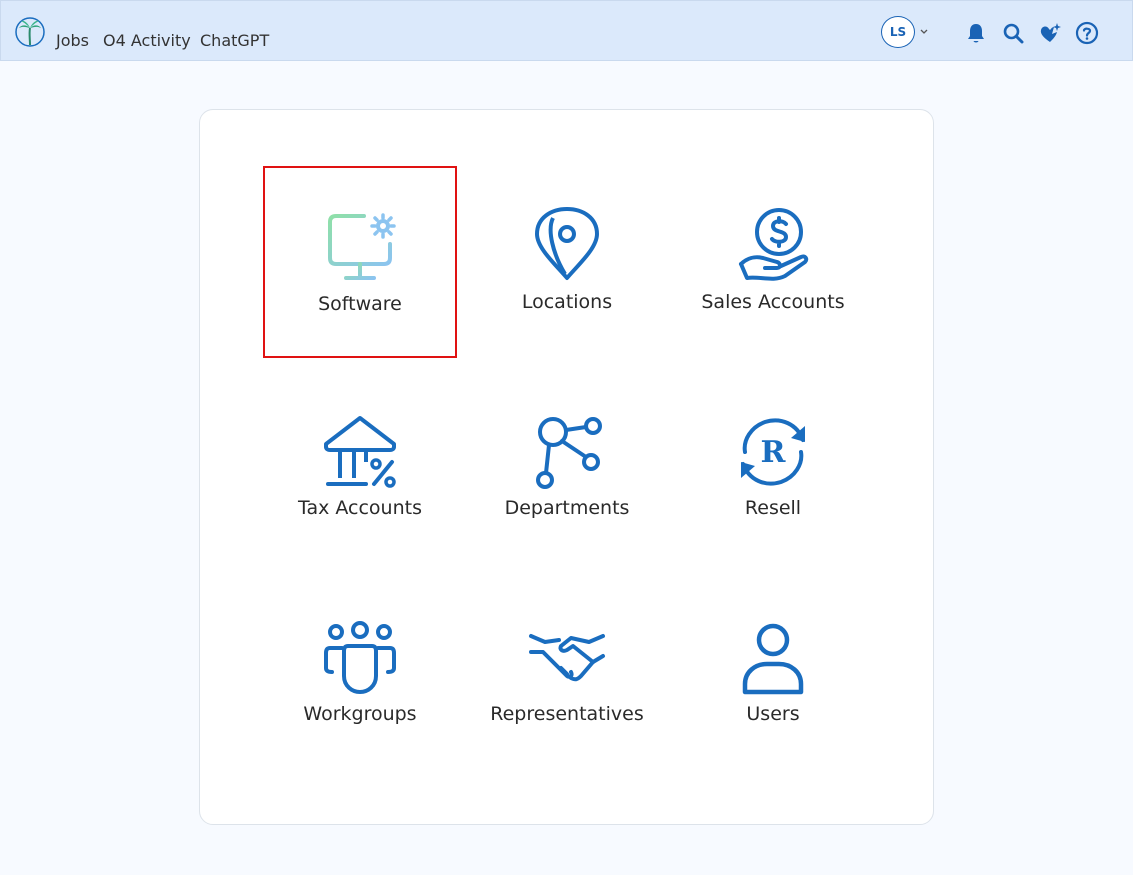 This screenshot has width=1133, height=875. What do you see at coordinates (147, 40) in the screenshot?
I see `nav-o4-activity: O4 Activity` at bounding box center [147, 40].